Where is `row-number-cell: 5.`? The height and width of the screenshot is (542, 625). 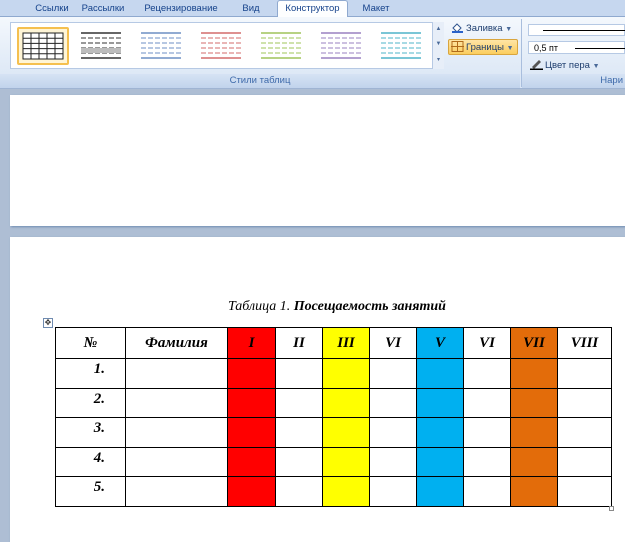
row-number-cell: 5. is located at coordinates (90, 491).